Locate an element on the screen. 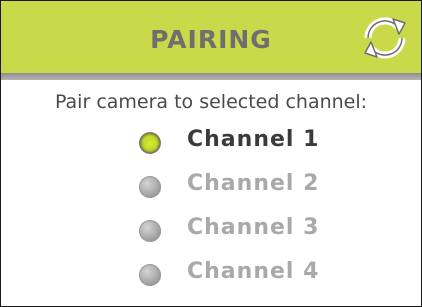  refresh-button is located at coordinates (385, 38).